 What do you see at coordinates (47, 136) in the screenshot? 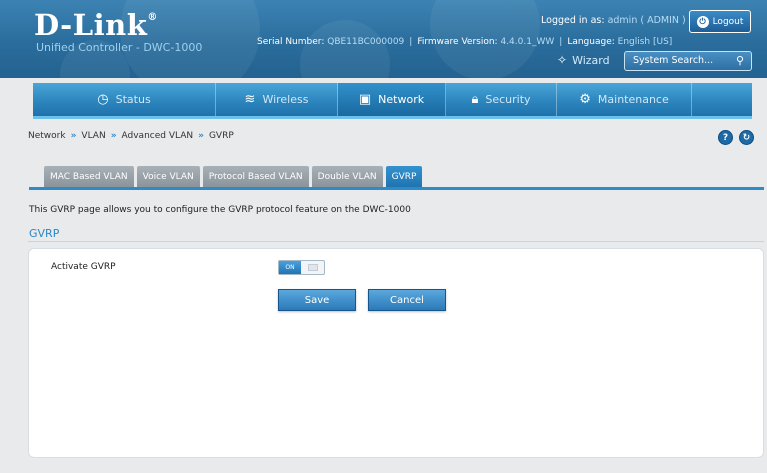
I see `breadcrumb-item: Network` at bounding box center [47, 136].